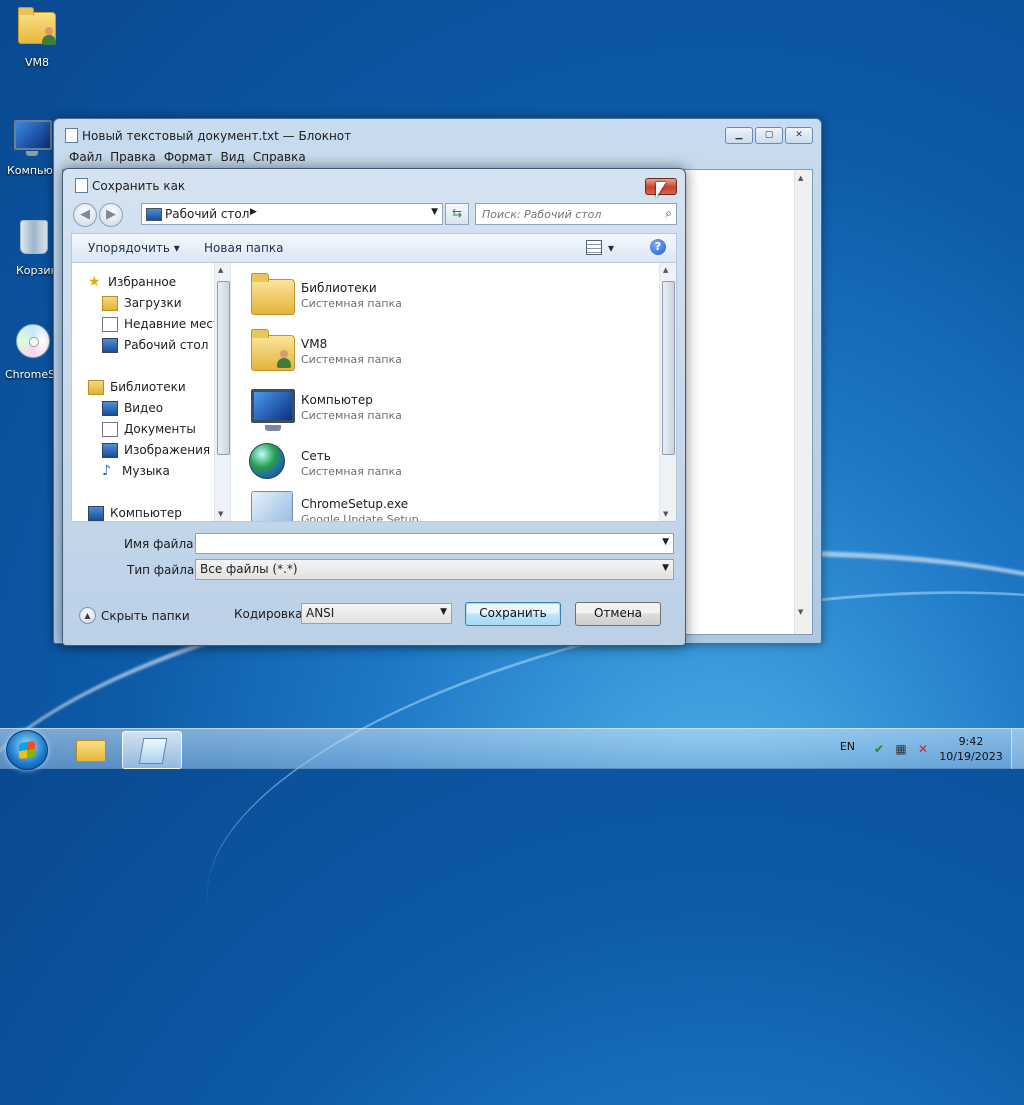 This screenshot has width=1024, height=1105. Describe the element at coordinates (739, 135) in the screenshot. I see `minimize-button: ▁` at that location.